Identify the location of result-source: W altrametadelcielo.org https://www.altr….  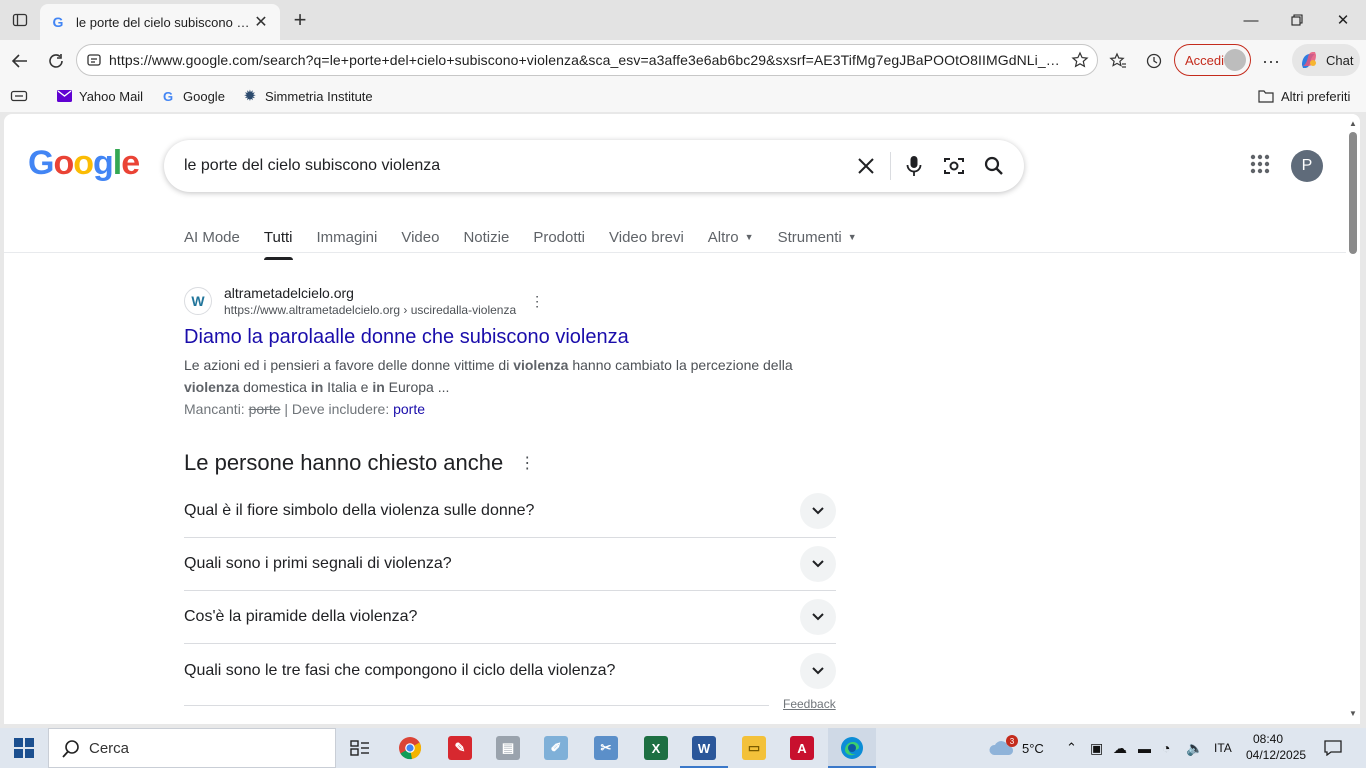
(514, 301).